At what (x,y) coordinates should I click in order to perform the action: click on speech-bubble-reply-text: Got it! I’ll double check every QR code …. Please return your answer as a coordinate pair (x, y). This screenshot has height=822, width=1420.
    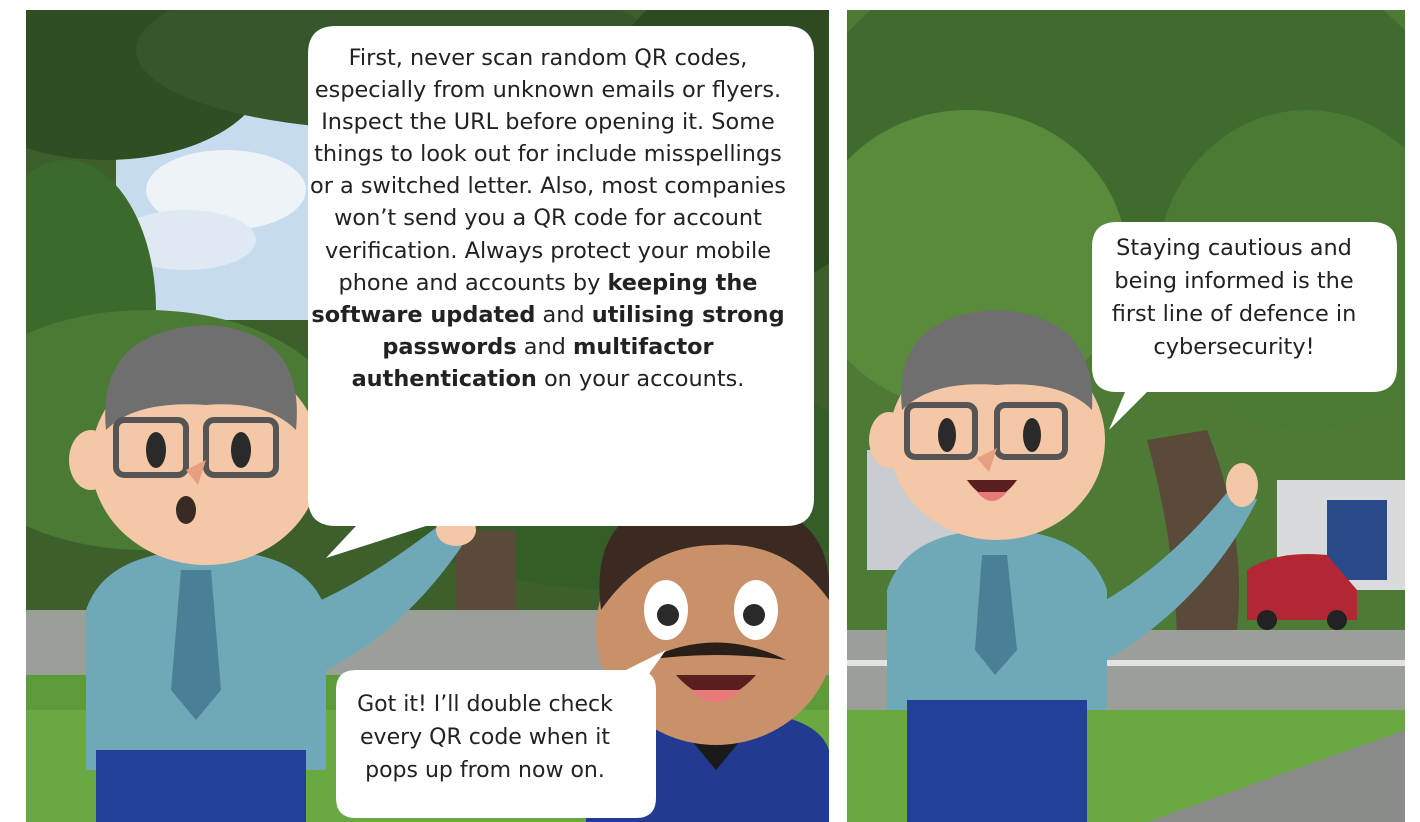
    Looking at the image, I should click on (485, 737).